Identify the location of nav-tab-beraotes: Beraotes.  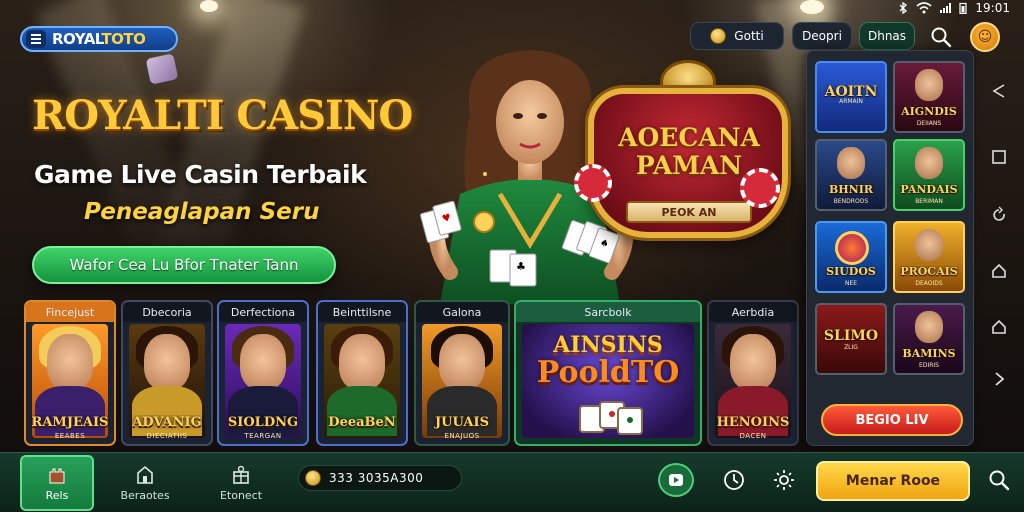
(145, 483).